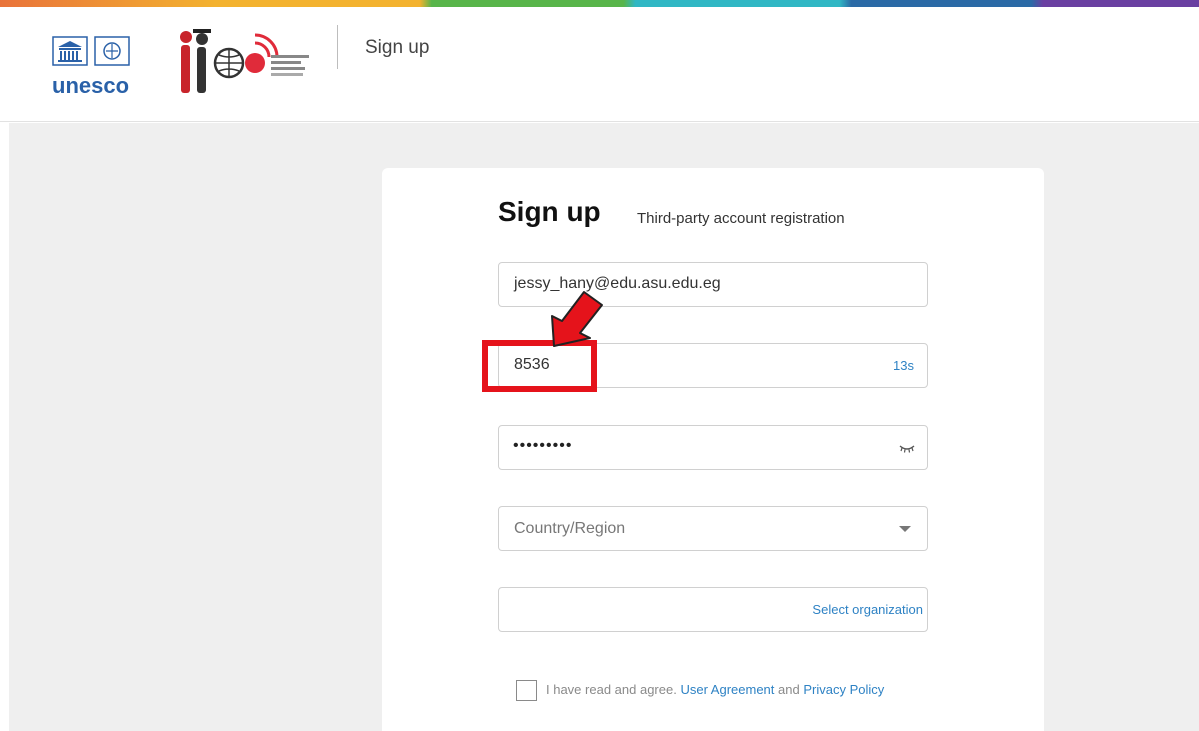  Describe the element at coordinates (843, 689) in the screenshot. I see `privacy-policy-link: Privacy Policy` at that location.